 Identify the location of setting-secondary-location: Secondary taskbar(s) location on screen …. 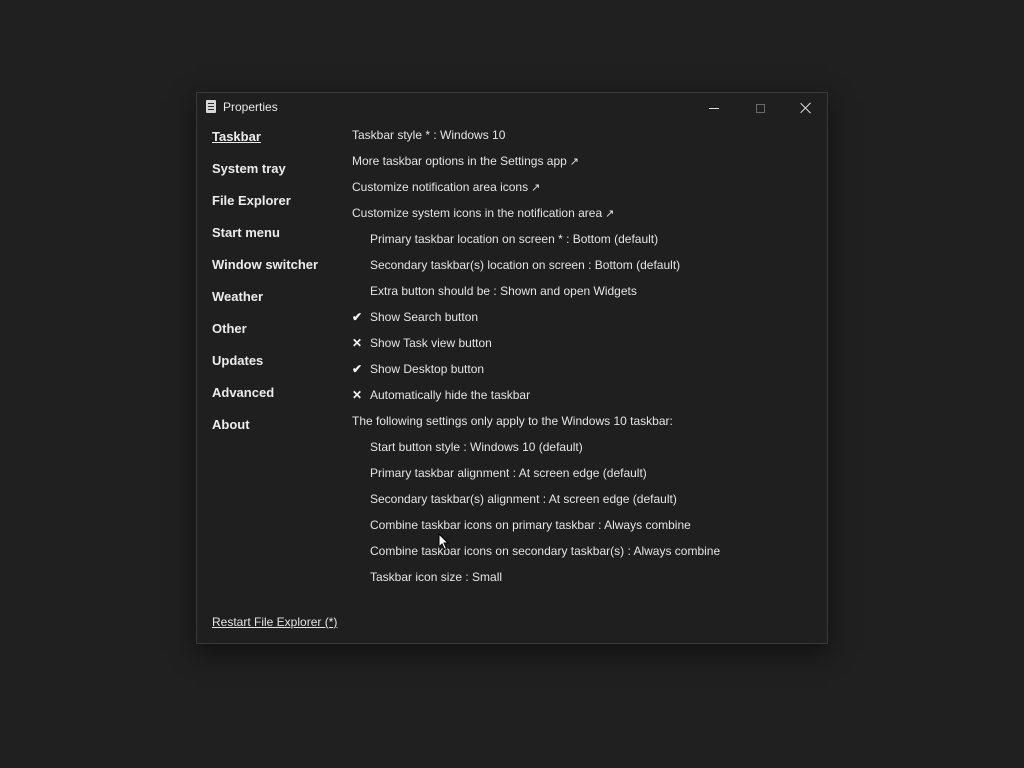
(525, 265).